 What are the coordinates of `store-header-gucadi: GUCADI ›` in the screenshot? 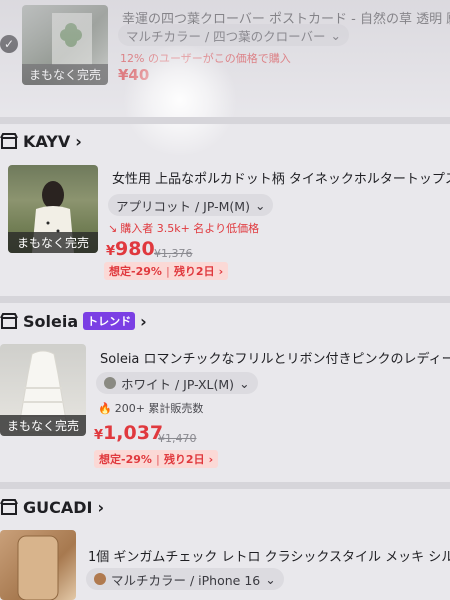 It's located at (52, 507).